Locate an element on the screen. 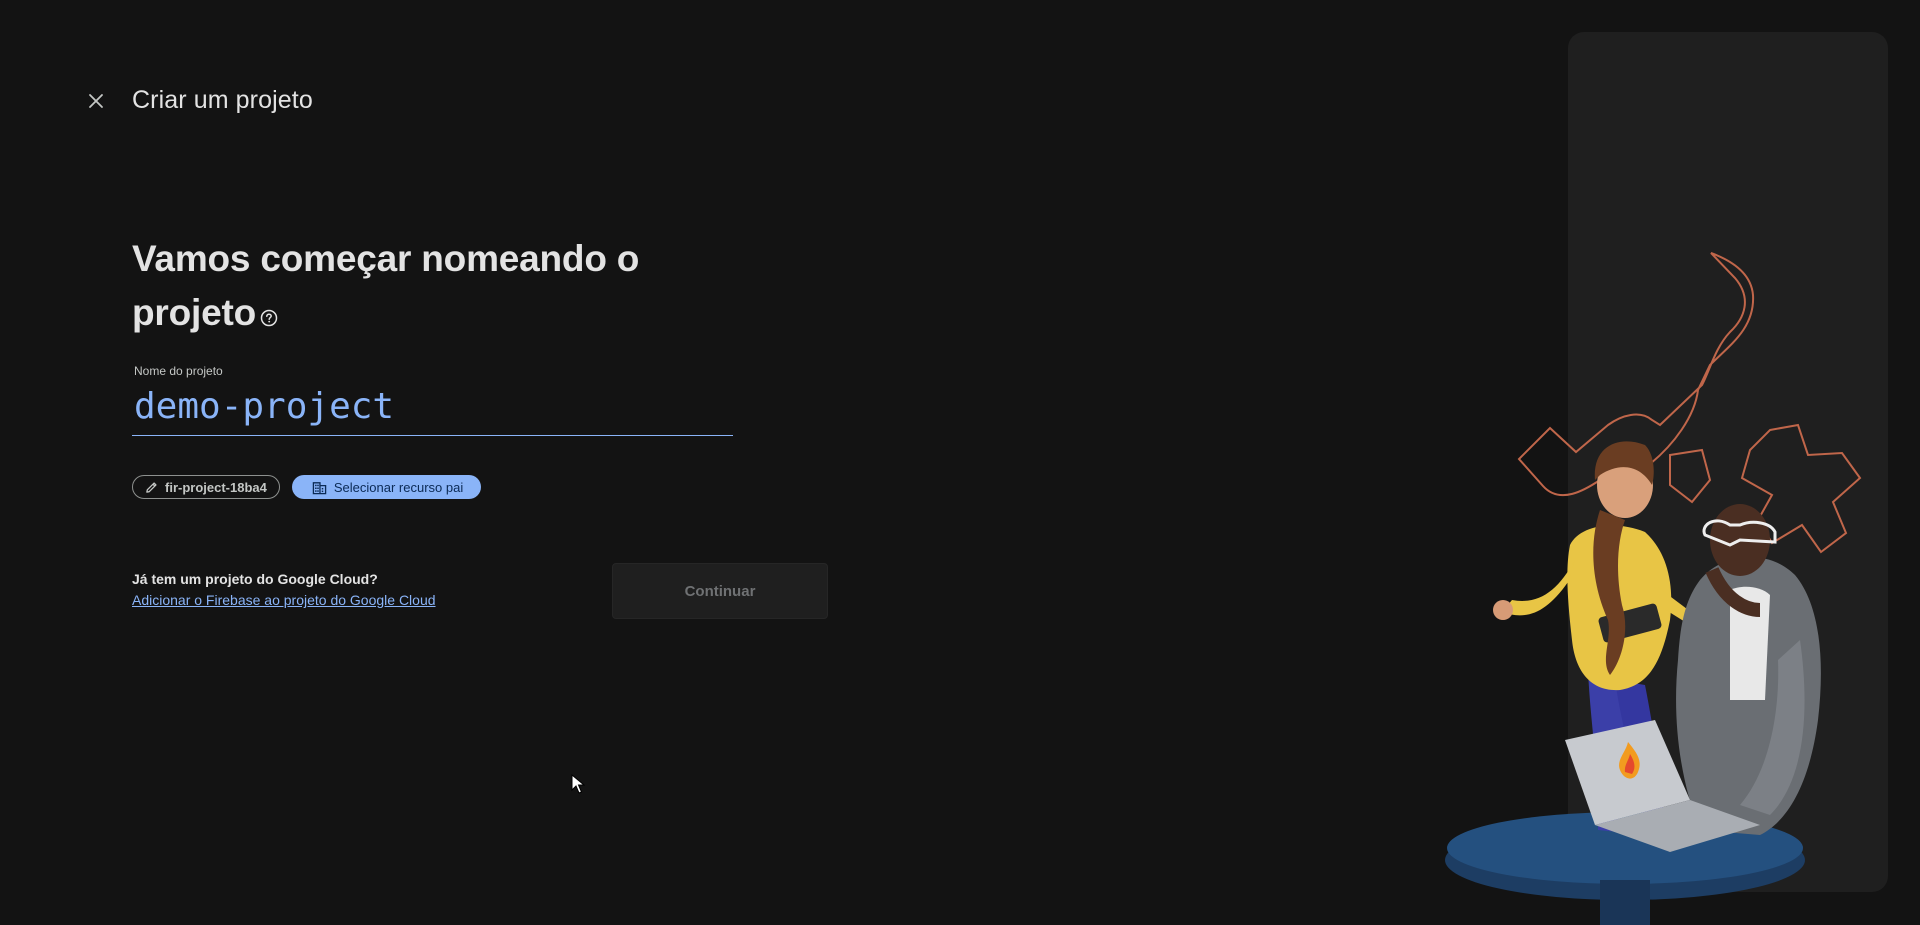 Image resolution: width=1920 pixels, height=925 pixels. project-name-input is located at coordinates (432, 409).